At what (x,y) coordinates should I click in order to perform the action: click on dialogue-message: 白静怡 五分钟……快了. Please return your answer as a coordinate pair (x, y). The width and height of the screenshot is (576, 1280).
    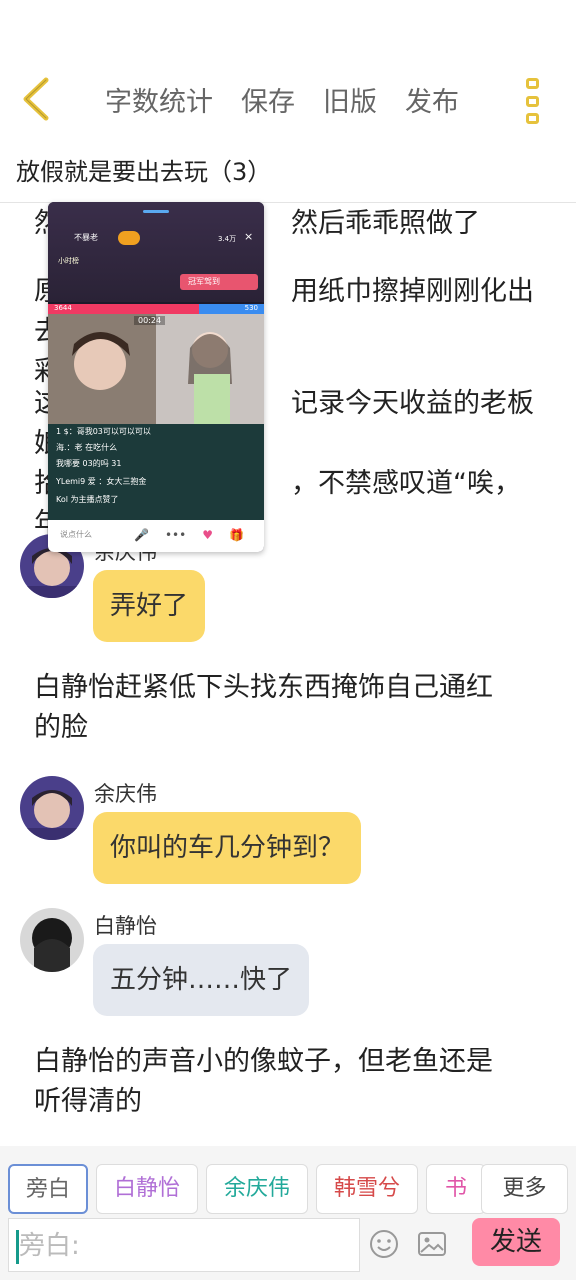
    Looking at the image, I should click on (290, 964).